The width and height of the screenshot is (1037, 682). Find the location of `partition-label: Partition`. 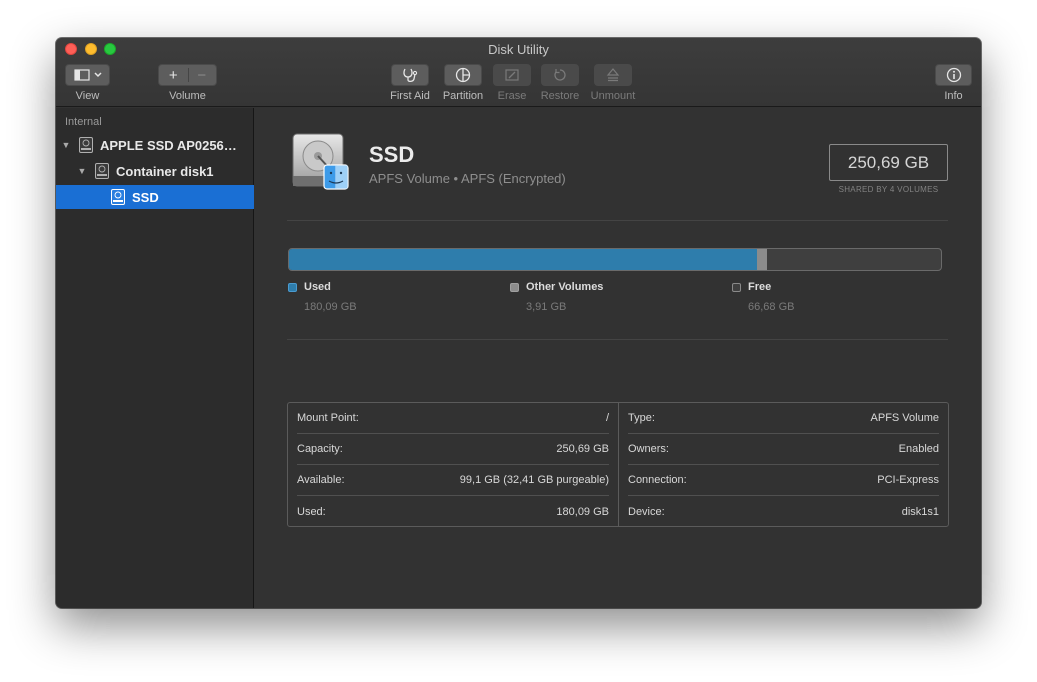

partition-label: Partition is located at coordinates (463, 96).